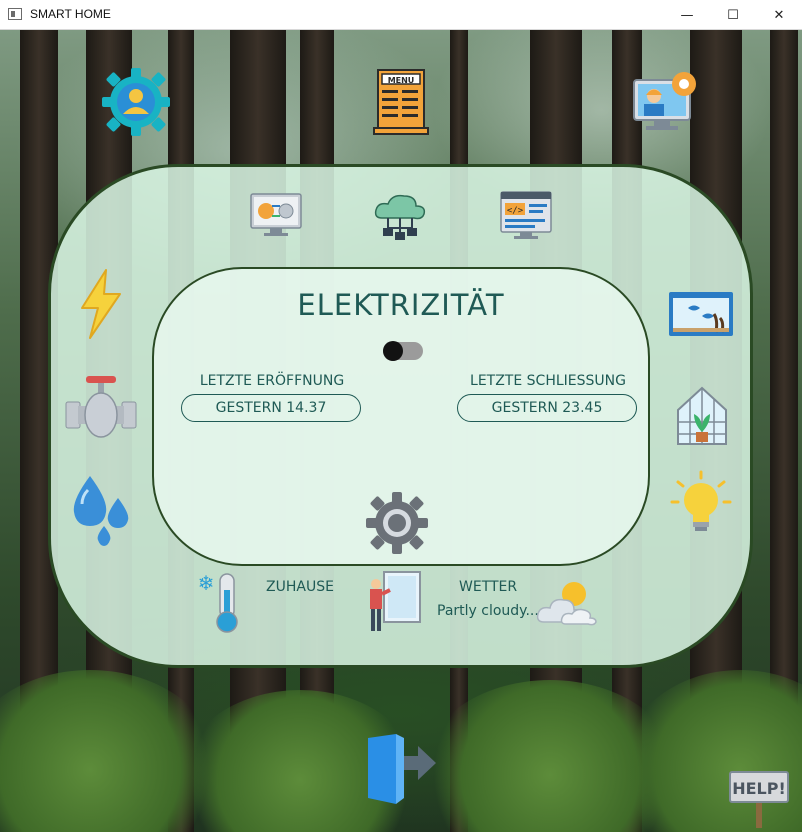  What do you see at coordinates (547, 408) in the screenshot?
I see `last-closing-value: GESTERN 23.45` at bounding box center [547, 408].